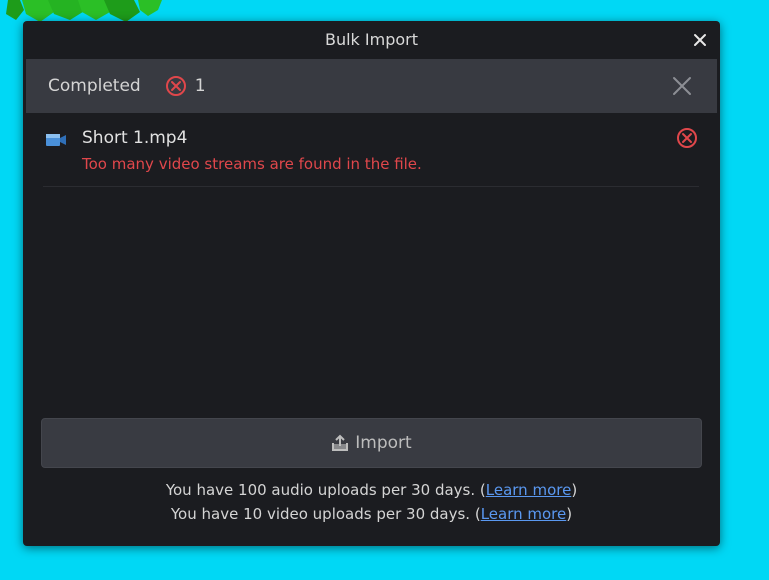 This screenshot has height=580, width=769. Describe the element at coordinates (340, 442) in the screenshot. I see `upload-icon` at that location.